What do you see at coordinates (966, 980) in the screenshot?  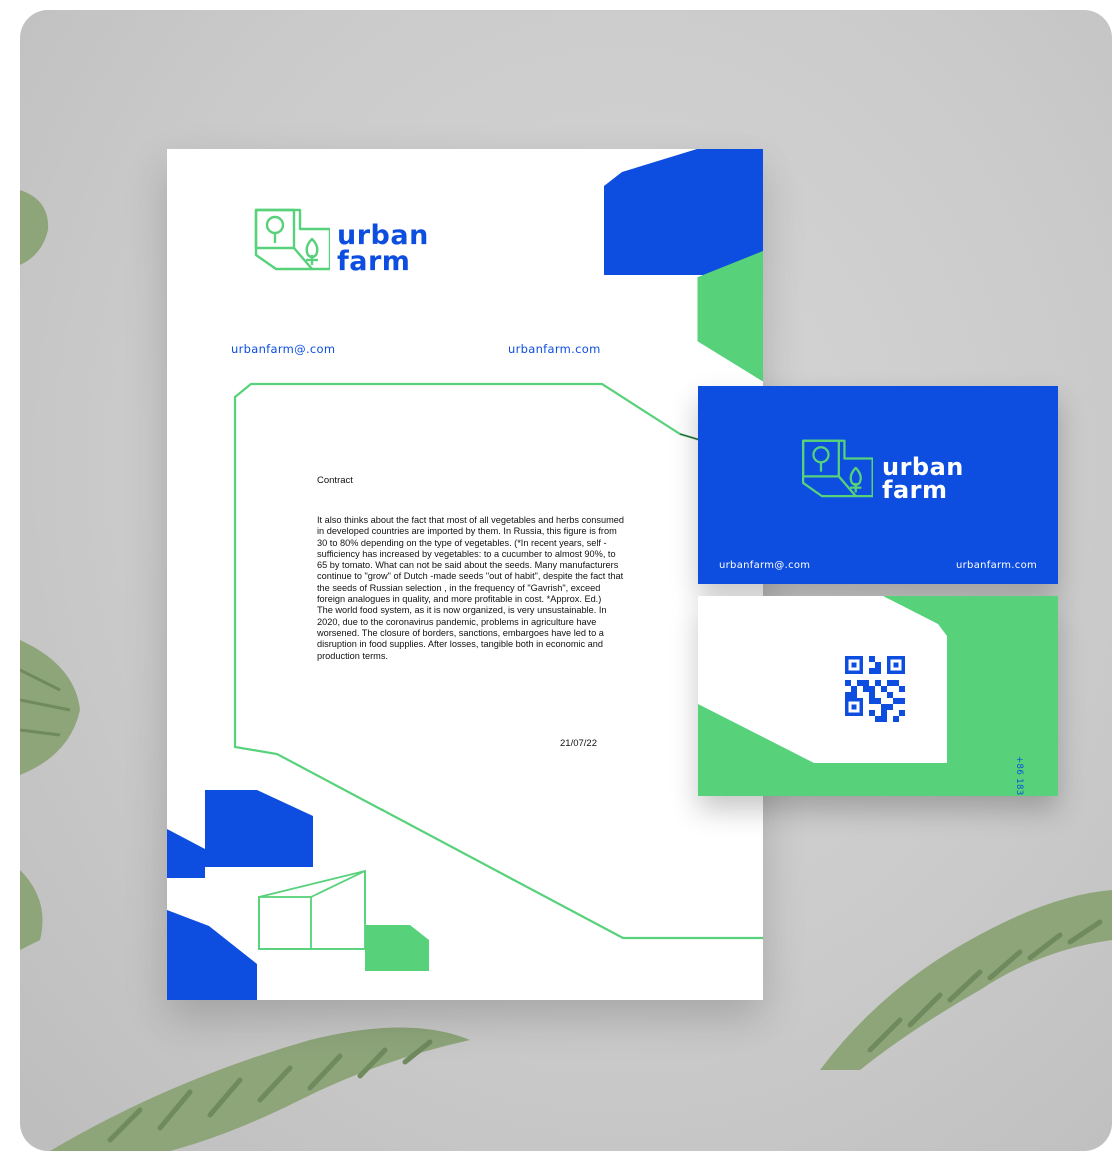 I see `fern-leaf-right` at bounding box center [966, 980].